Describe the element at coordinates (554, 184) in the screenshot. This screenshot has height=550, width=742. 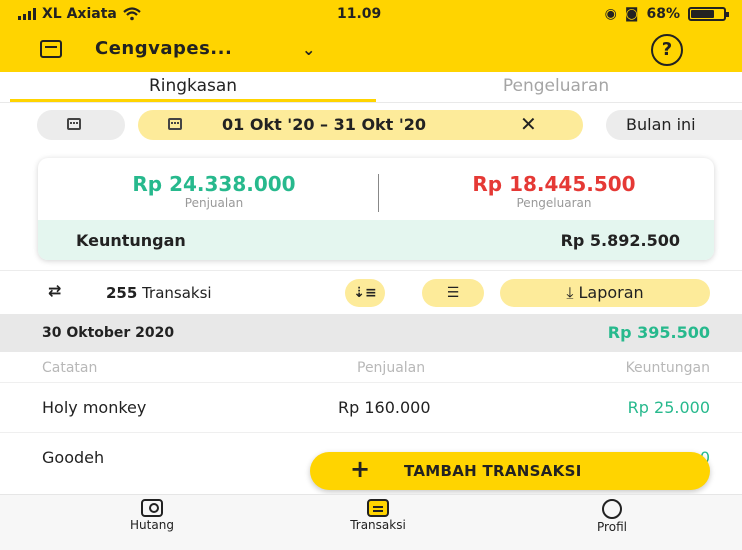
I see `expense-total: Rp 18.445.500` at that location.